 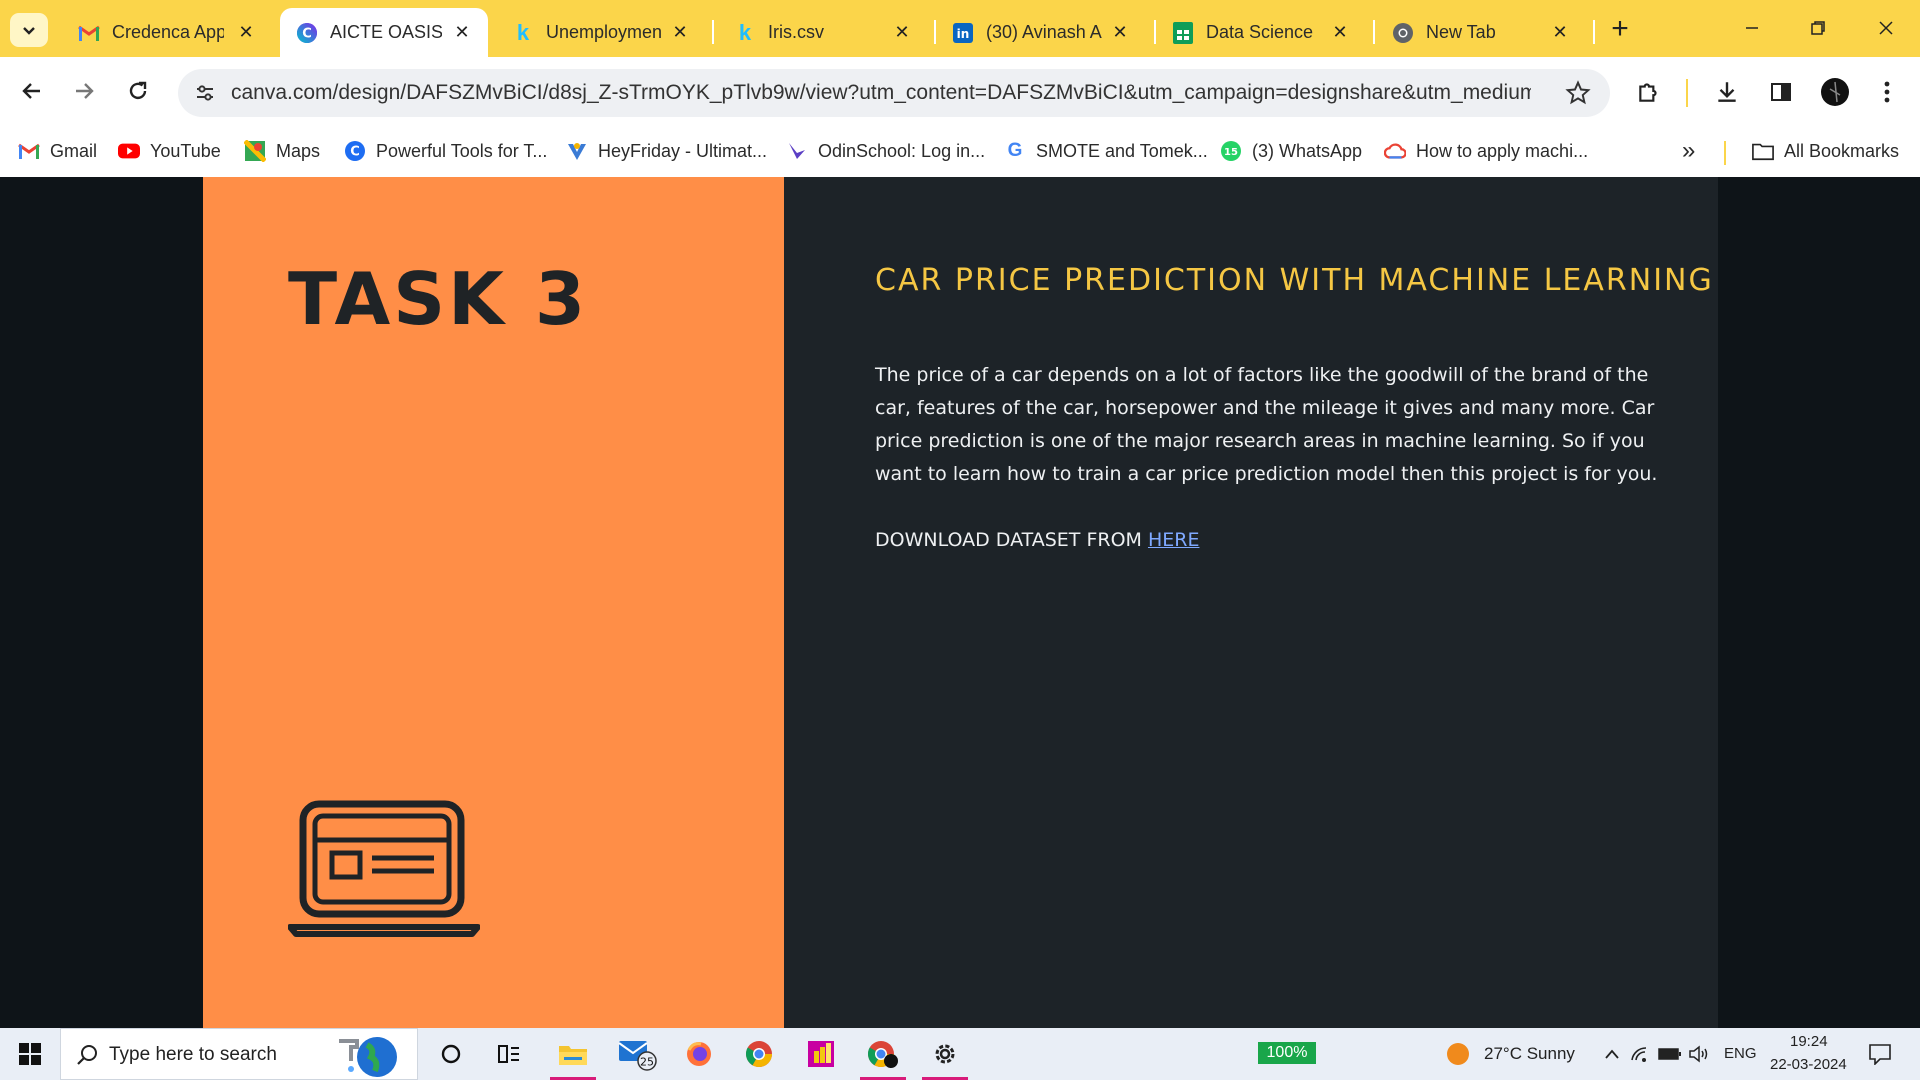 What do you see at coordinates (945, 1056) in the screenshot?
I see `settings-app` at bounding box center [945, 1056].